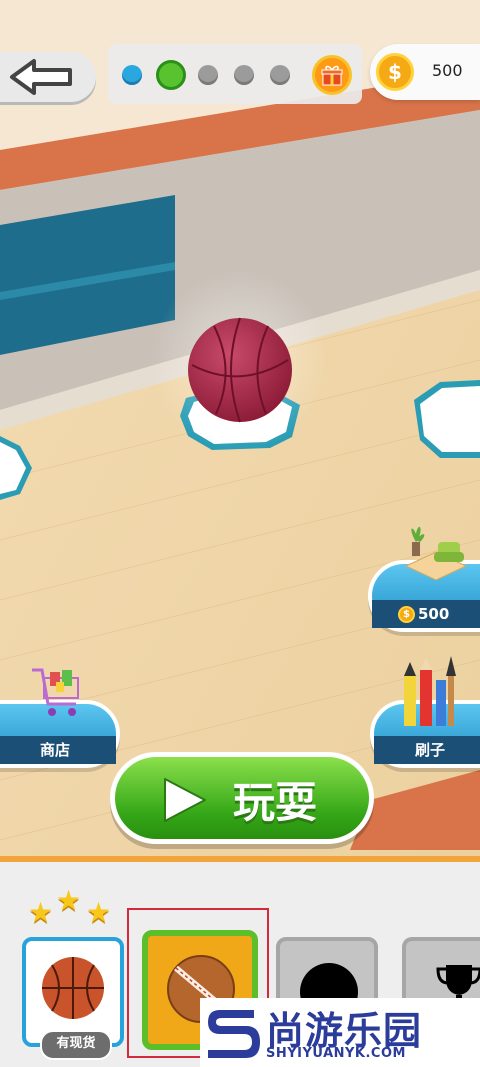  I want to click on gift-icon, so click(332, 75).